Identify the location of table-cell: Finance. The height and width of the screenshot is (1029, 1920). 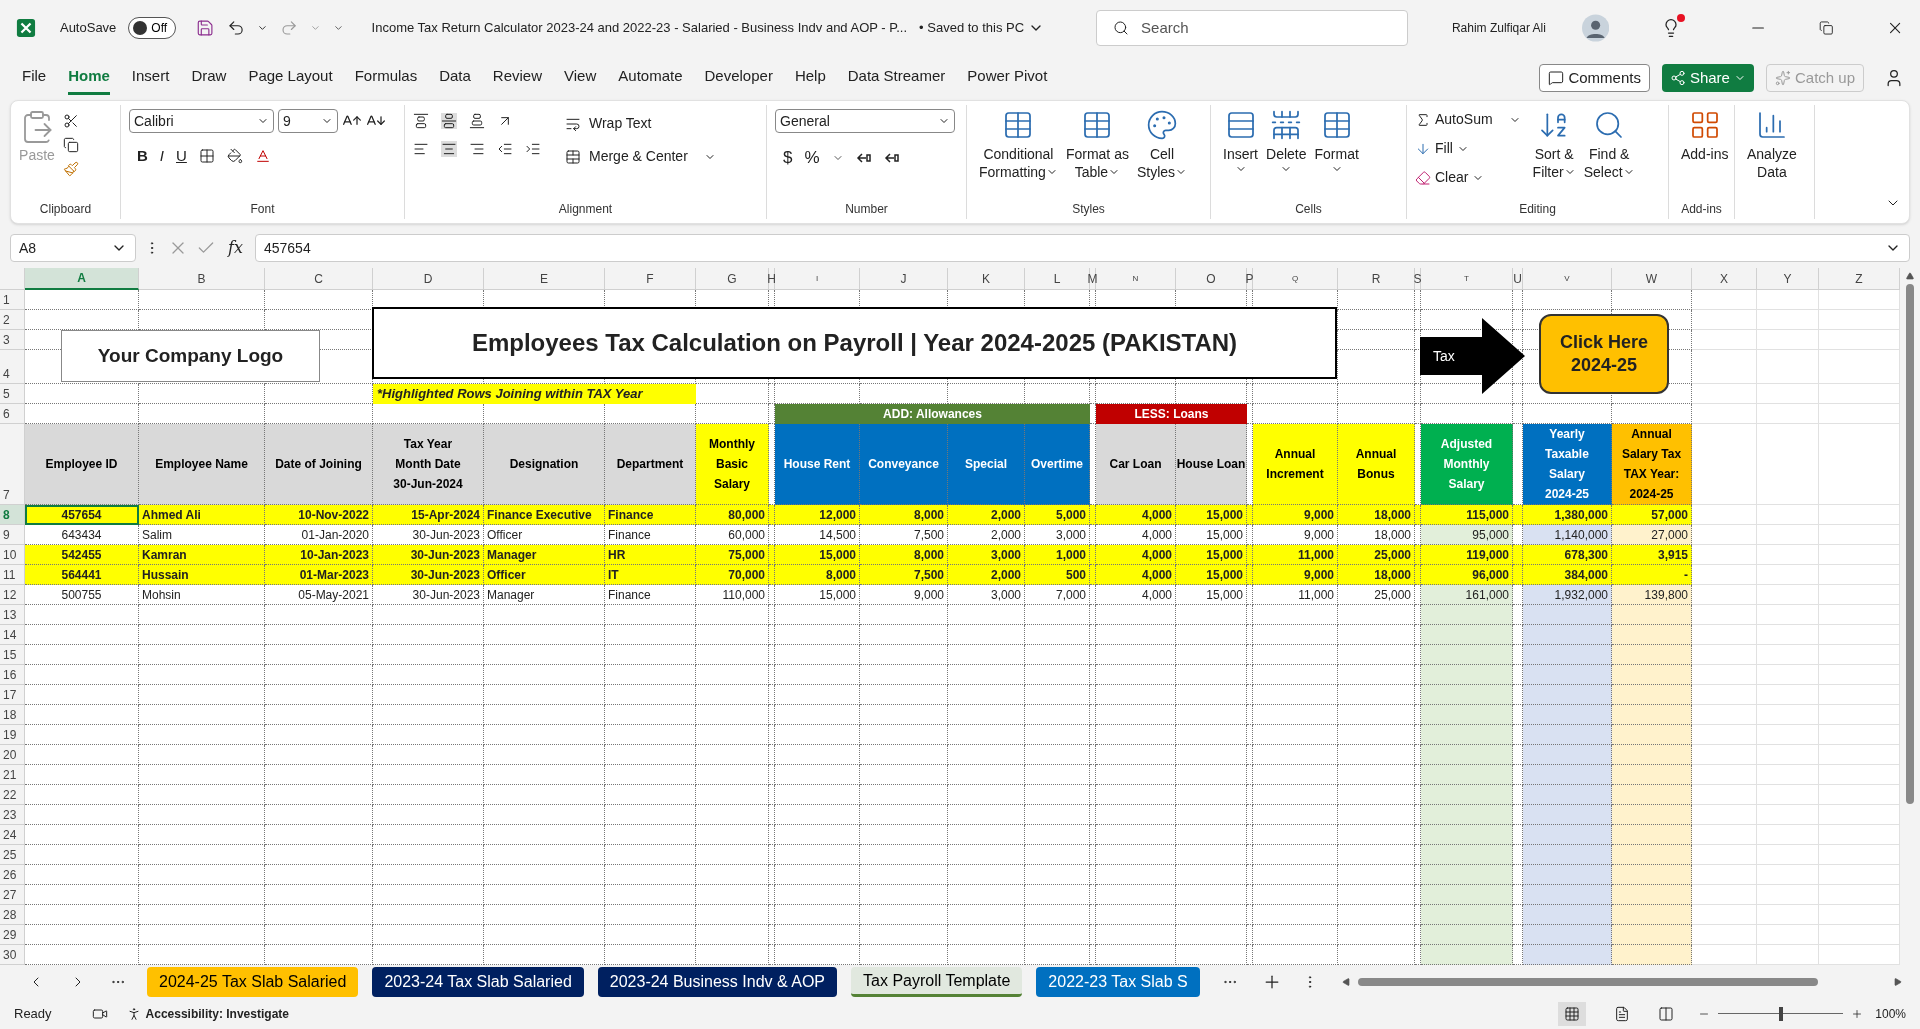
(650, 515).